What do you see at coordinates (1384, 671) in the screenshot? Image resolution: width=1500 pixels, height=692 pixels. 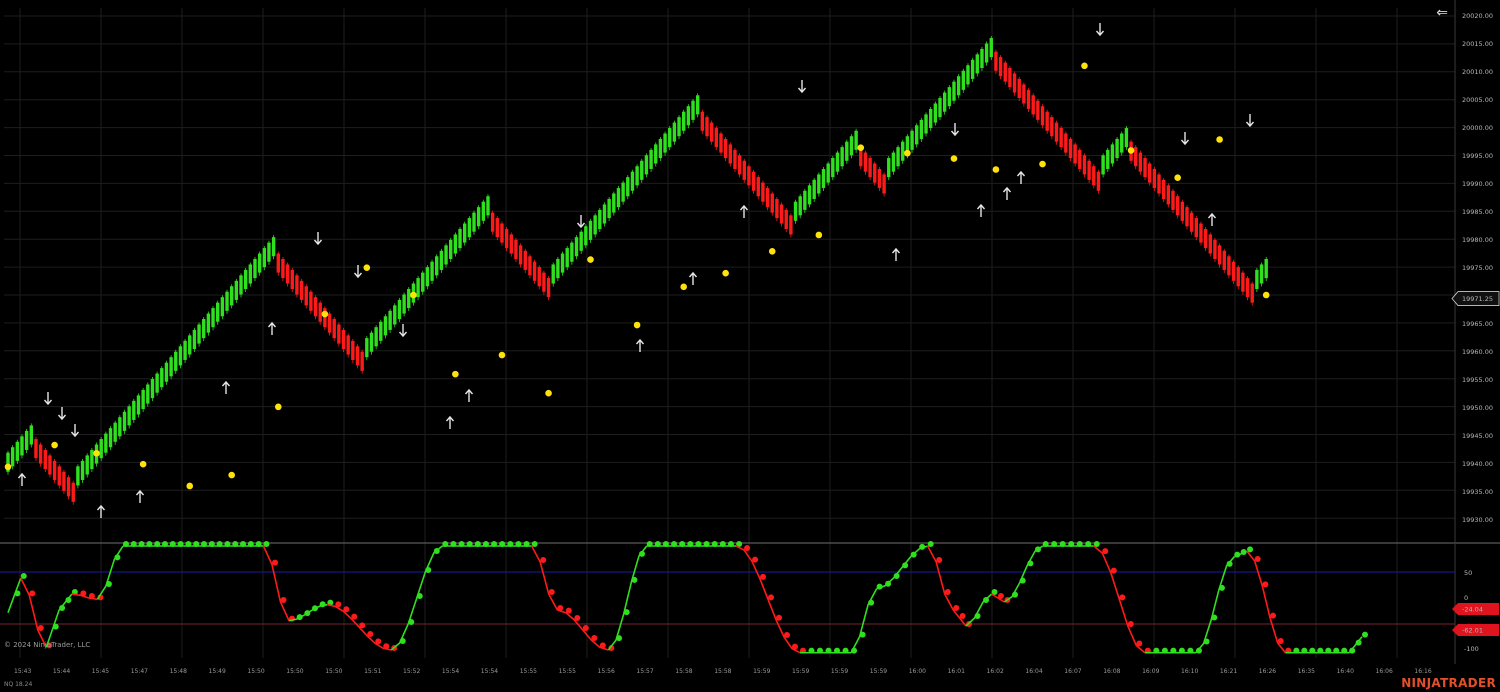 I see `time-tick-label: 16:06` at bounding box center [1384, 671].